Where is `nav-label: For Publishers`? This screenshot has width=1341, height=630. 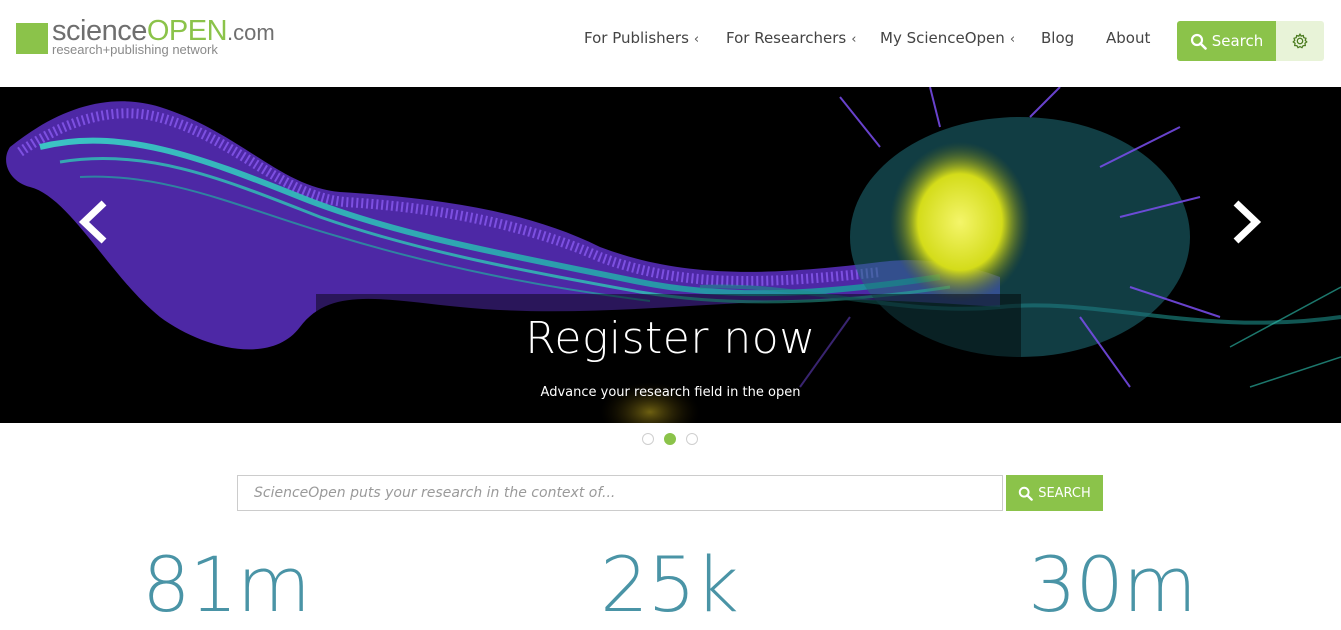 nav-label: For Publishers is located at coordinates (636, 38).